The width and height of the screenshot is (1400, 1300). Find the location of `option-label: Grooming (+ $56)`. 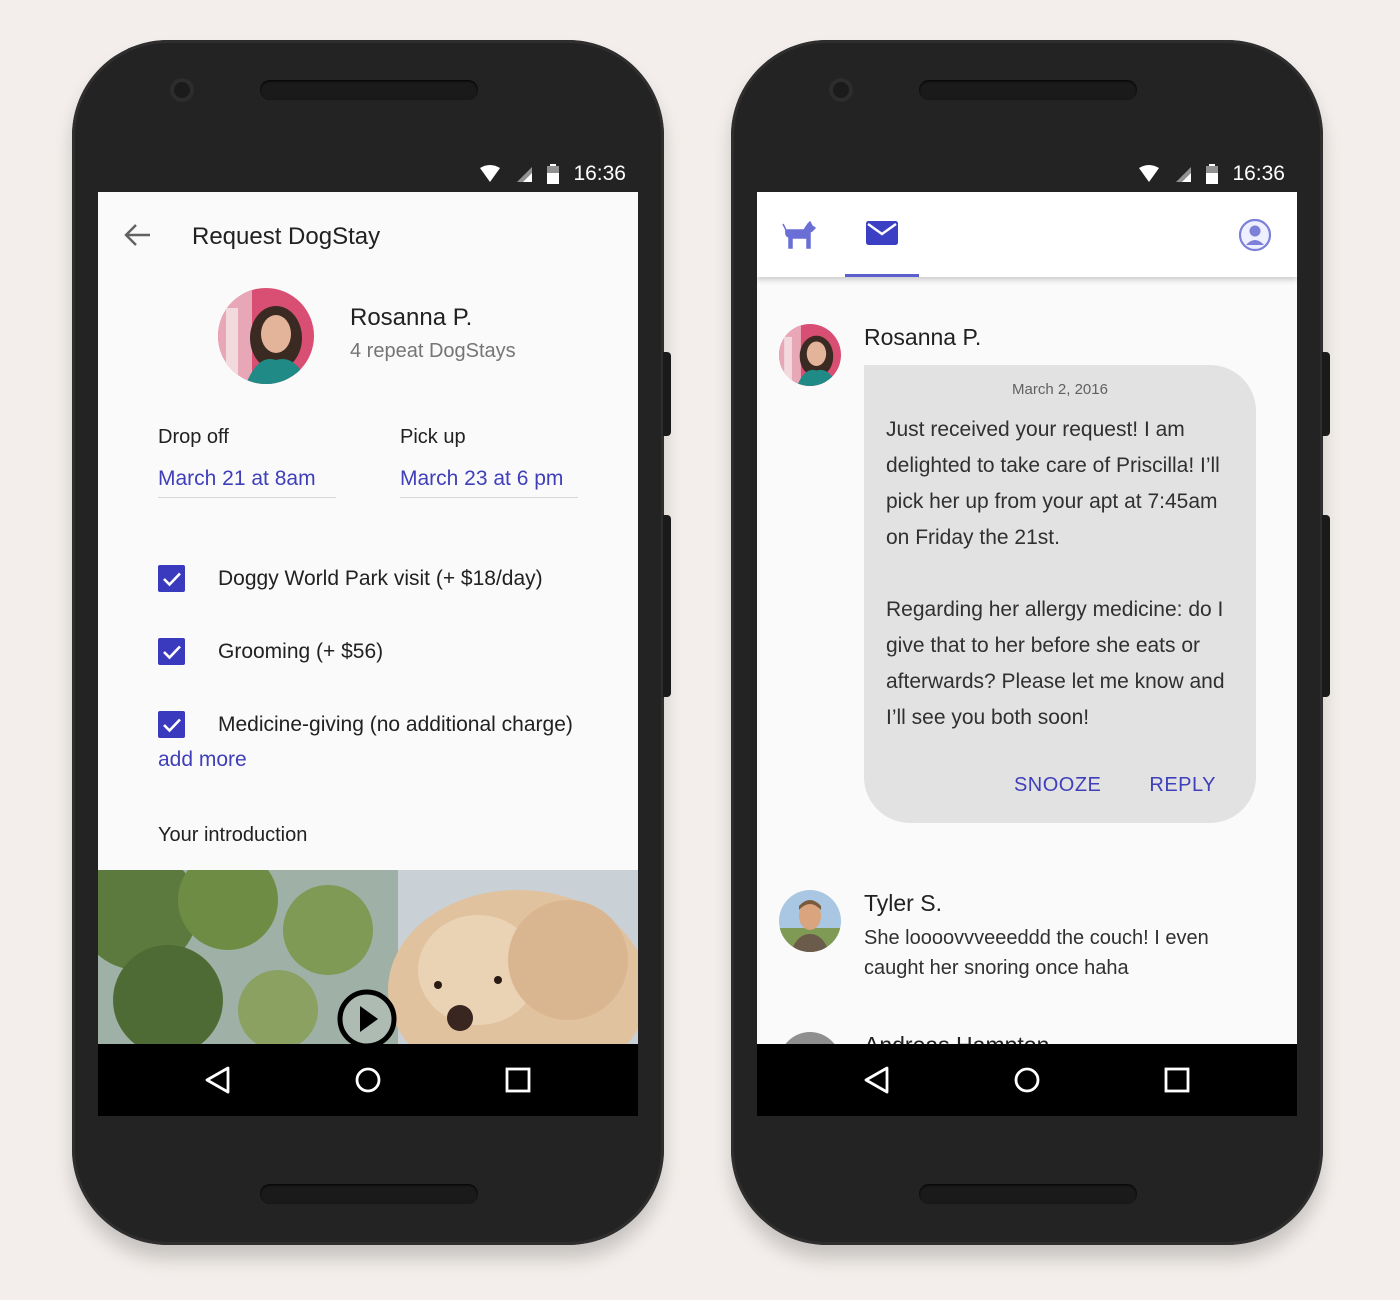

option-label: Grooming (+ $56) is located at coordinates (301, 651).